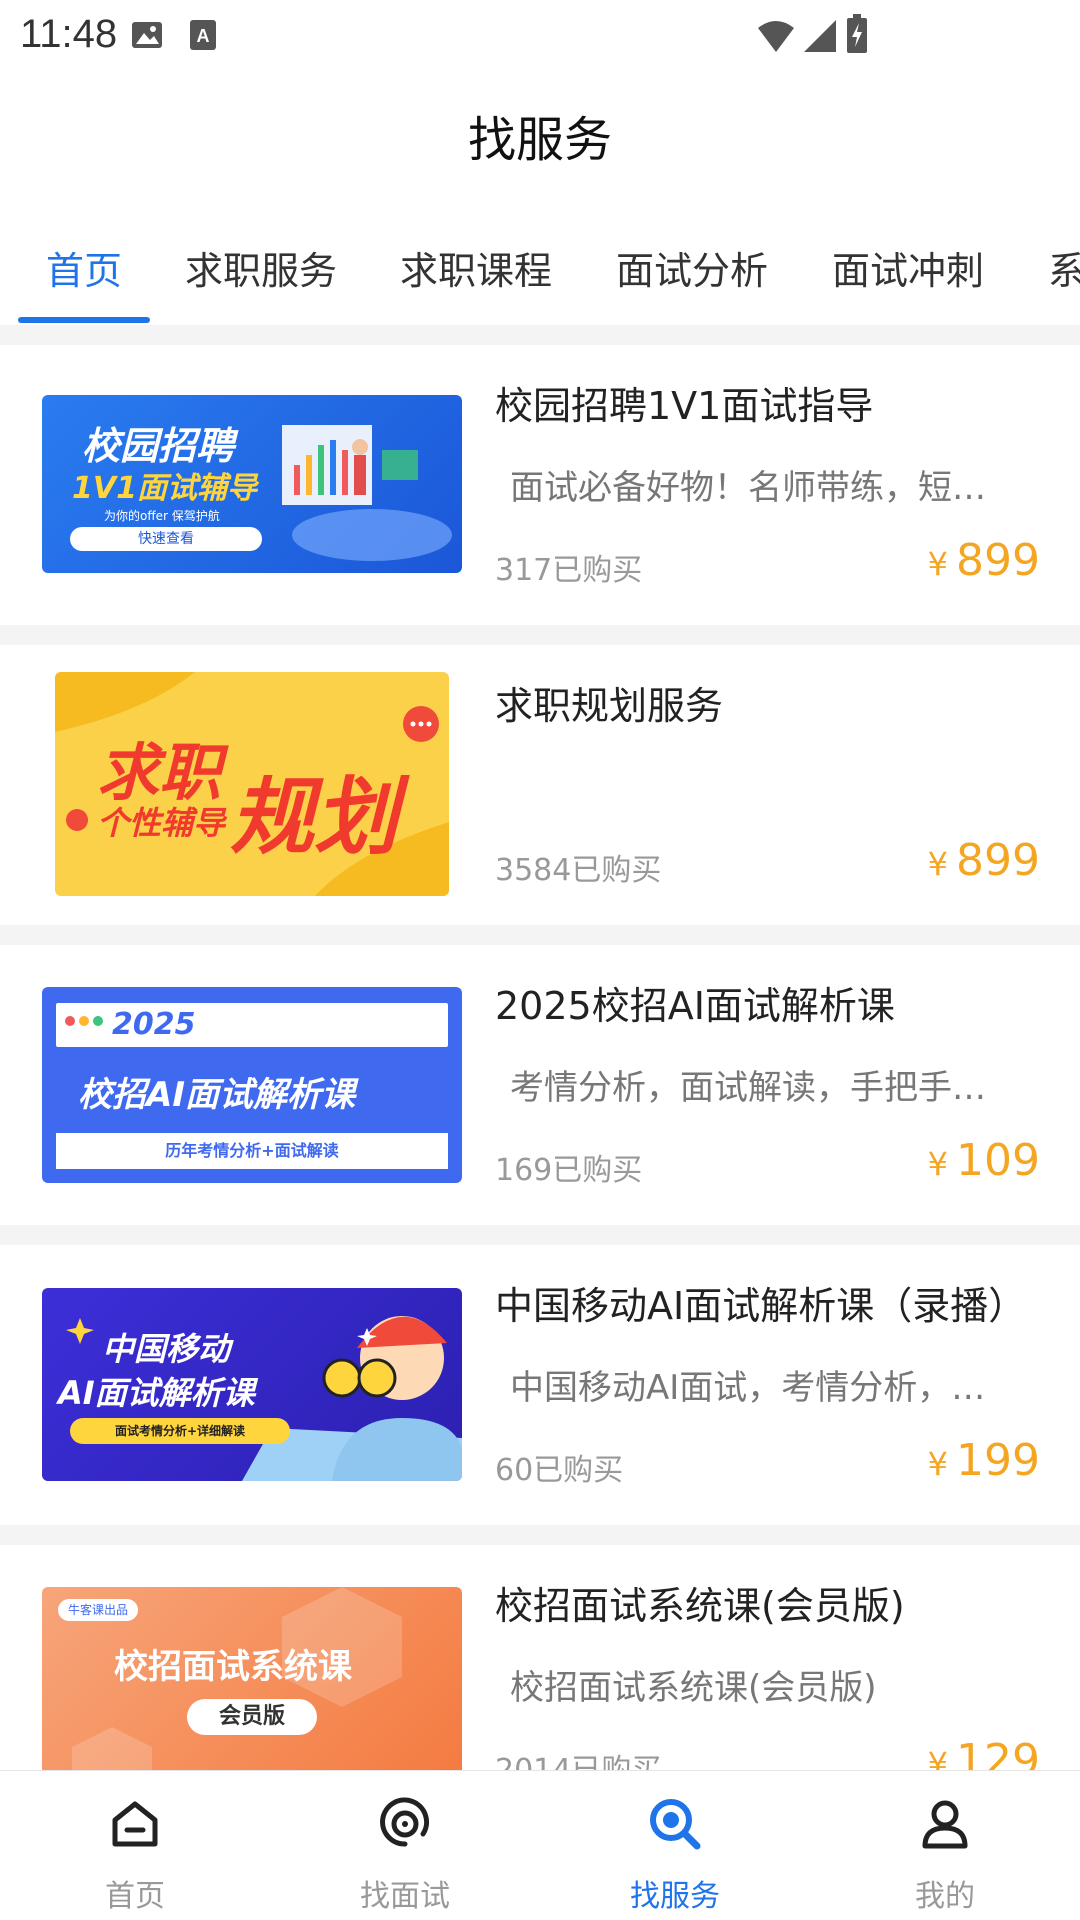 The image size is (1080, 1920). I want to click on banner-heading: 校招AI面试解析课, so click(216, 1095).